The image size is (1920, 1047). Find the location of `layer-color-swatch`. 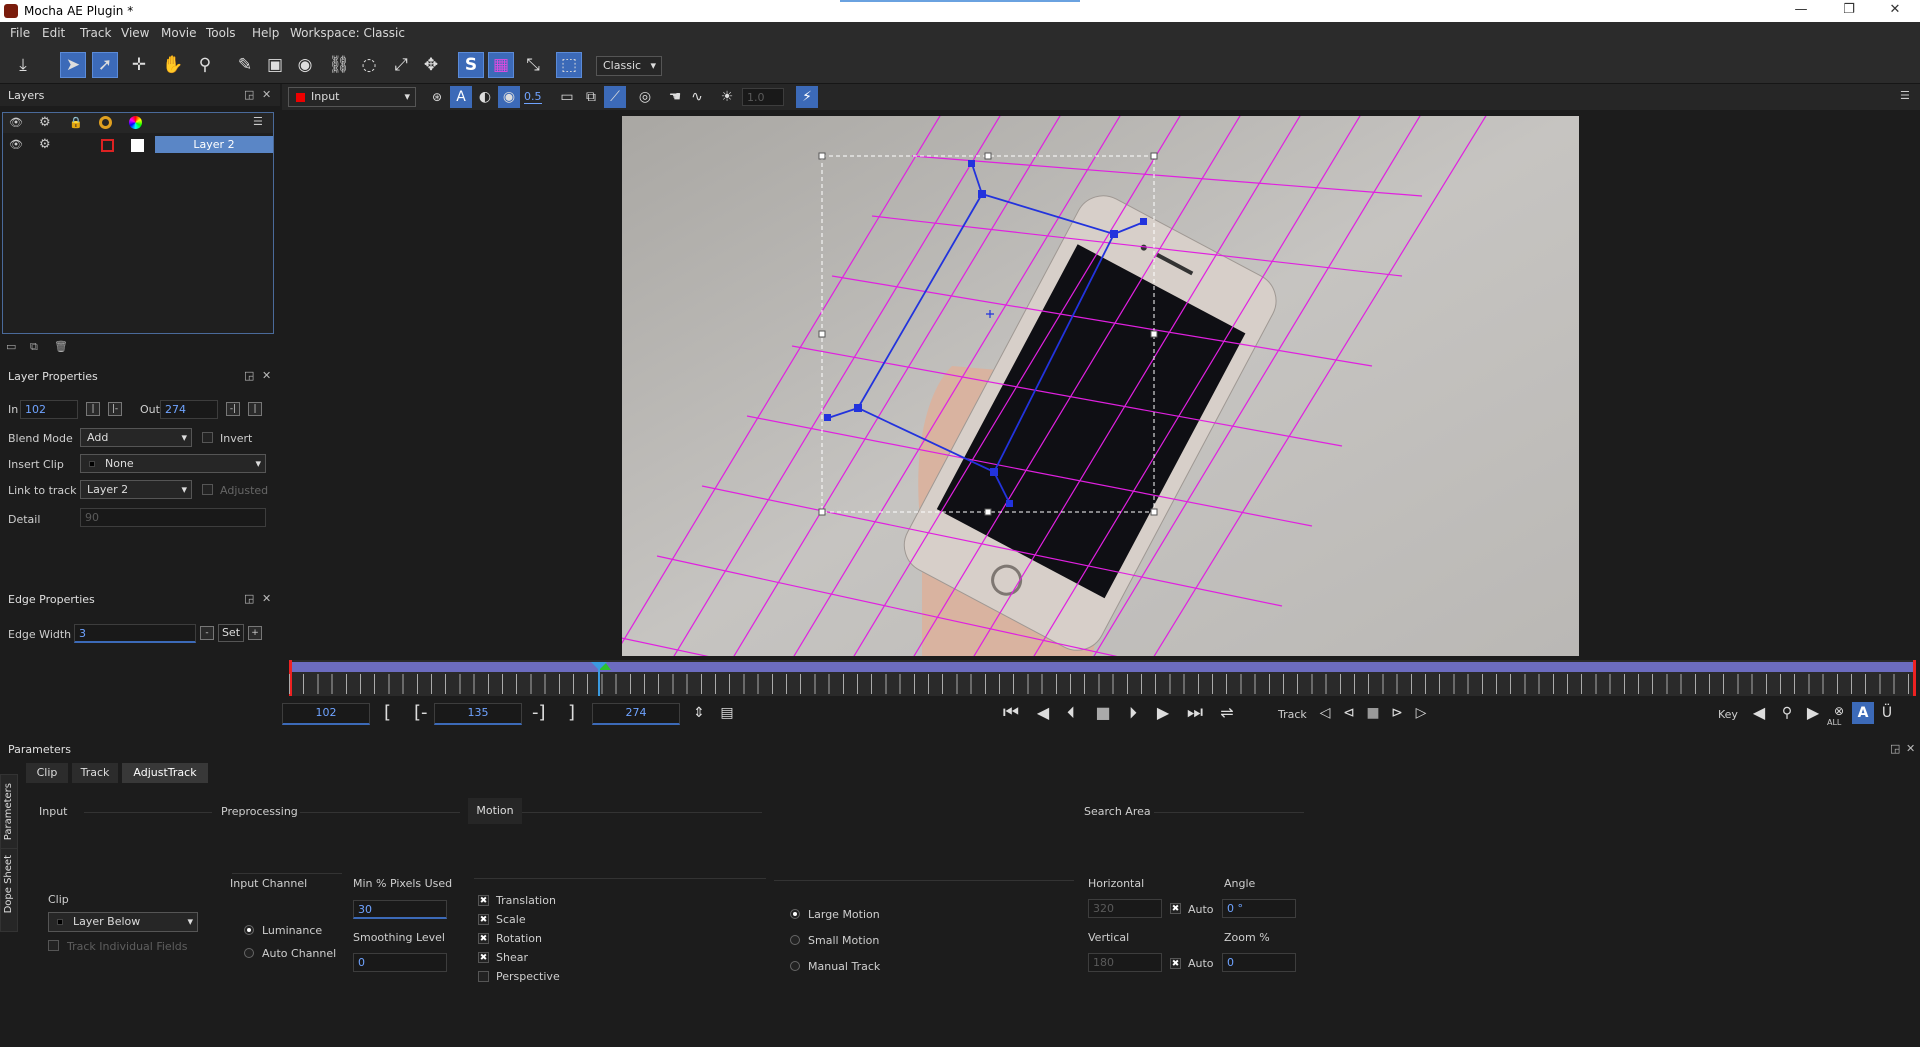

layer-color-swatch is located at coordinates (107, 145).